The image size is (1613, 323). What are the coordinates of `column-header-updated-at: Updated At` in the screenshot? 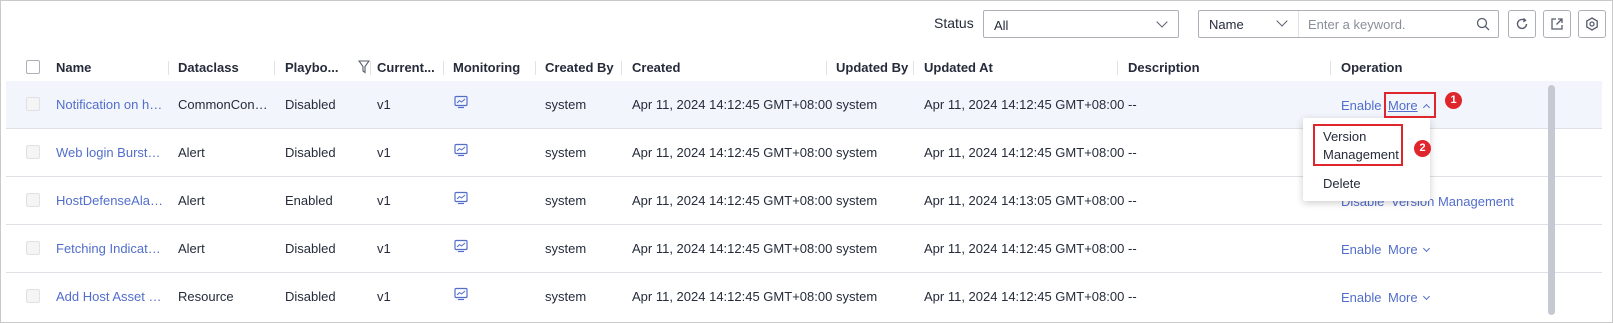 It's located at (958, 67).